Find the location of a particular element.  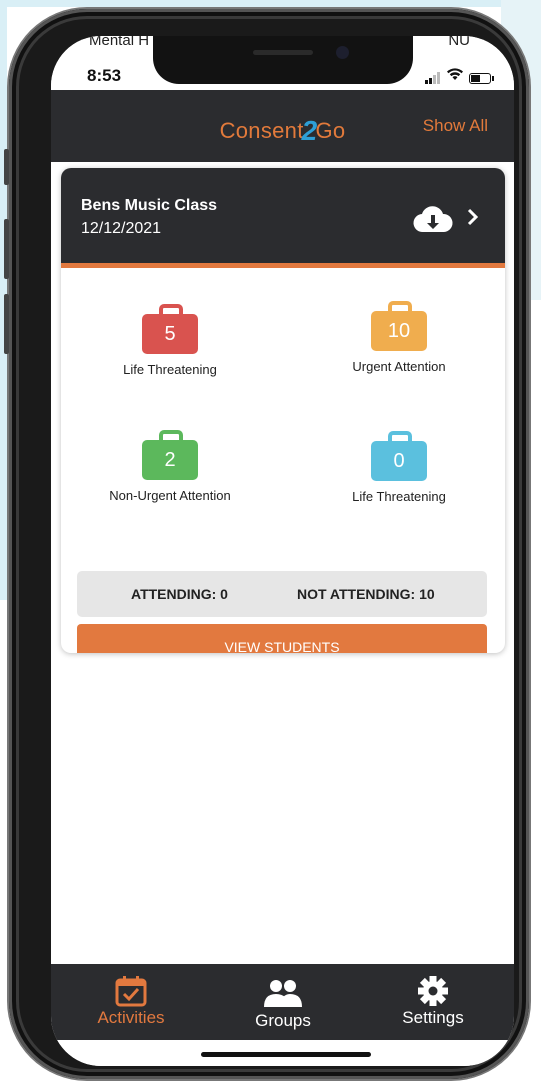

mute-switch is located at coordinates (6, 167).